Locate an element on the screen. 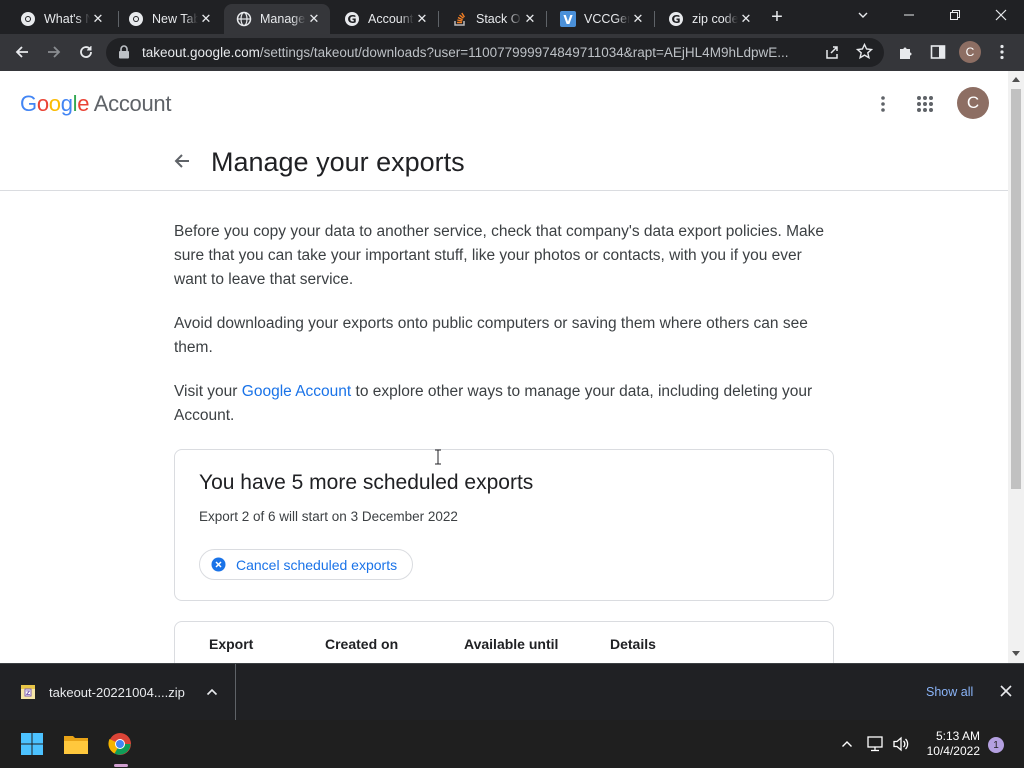  more-options-button is located at coordinates (883, 104).